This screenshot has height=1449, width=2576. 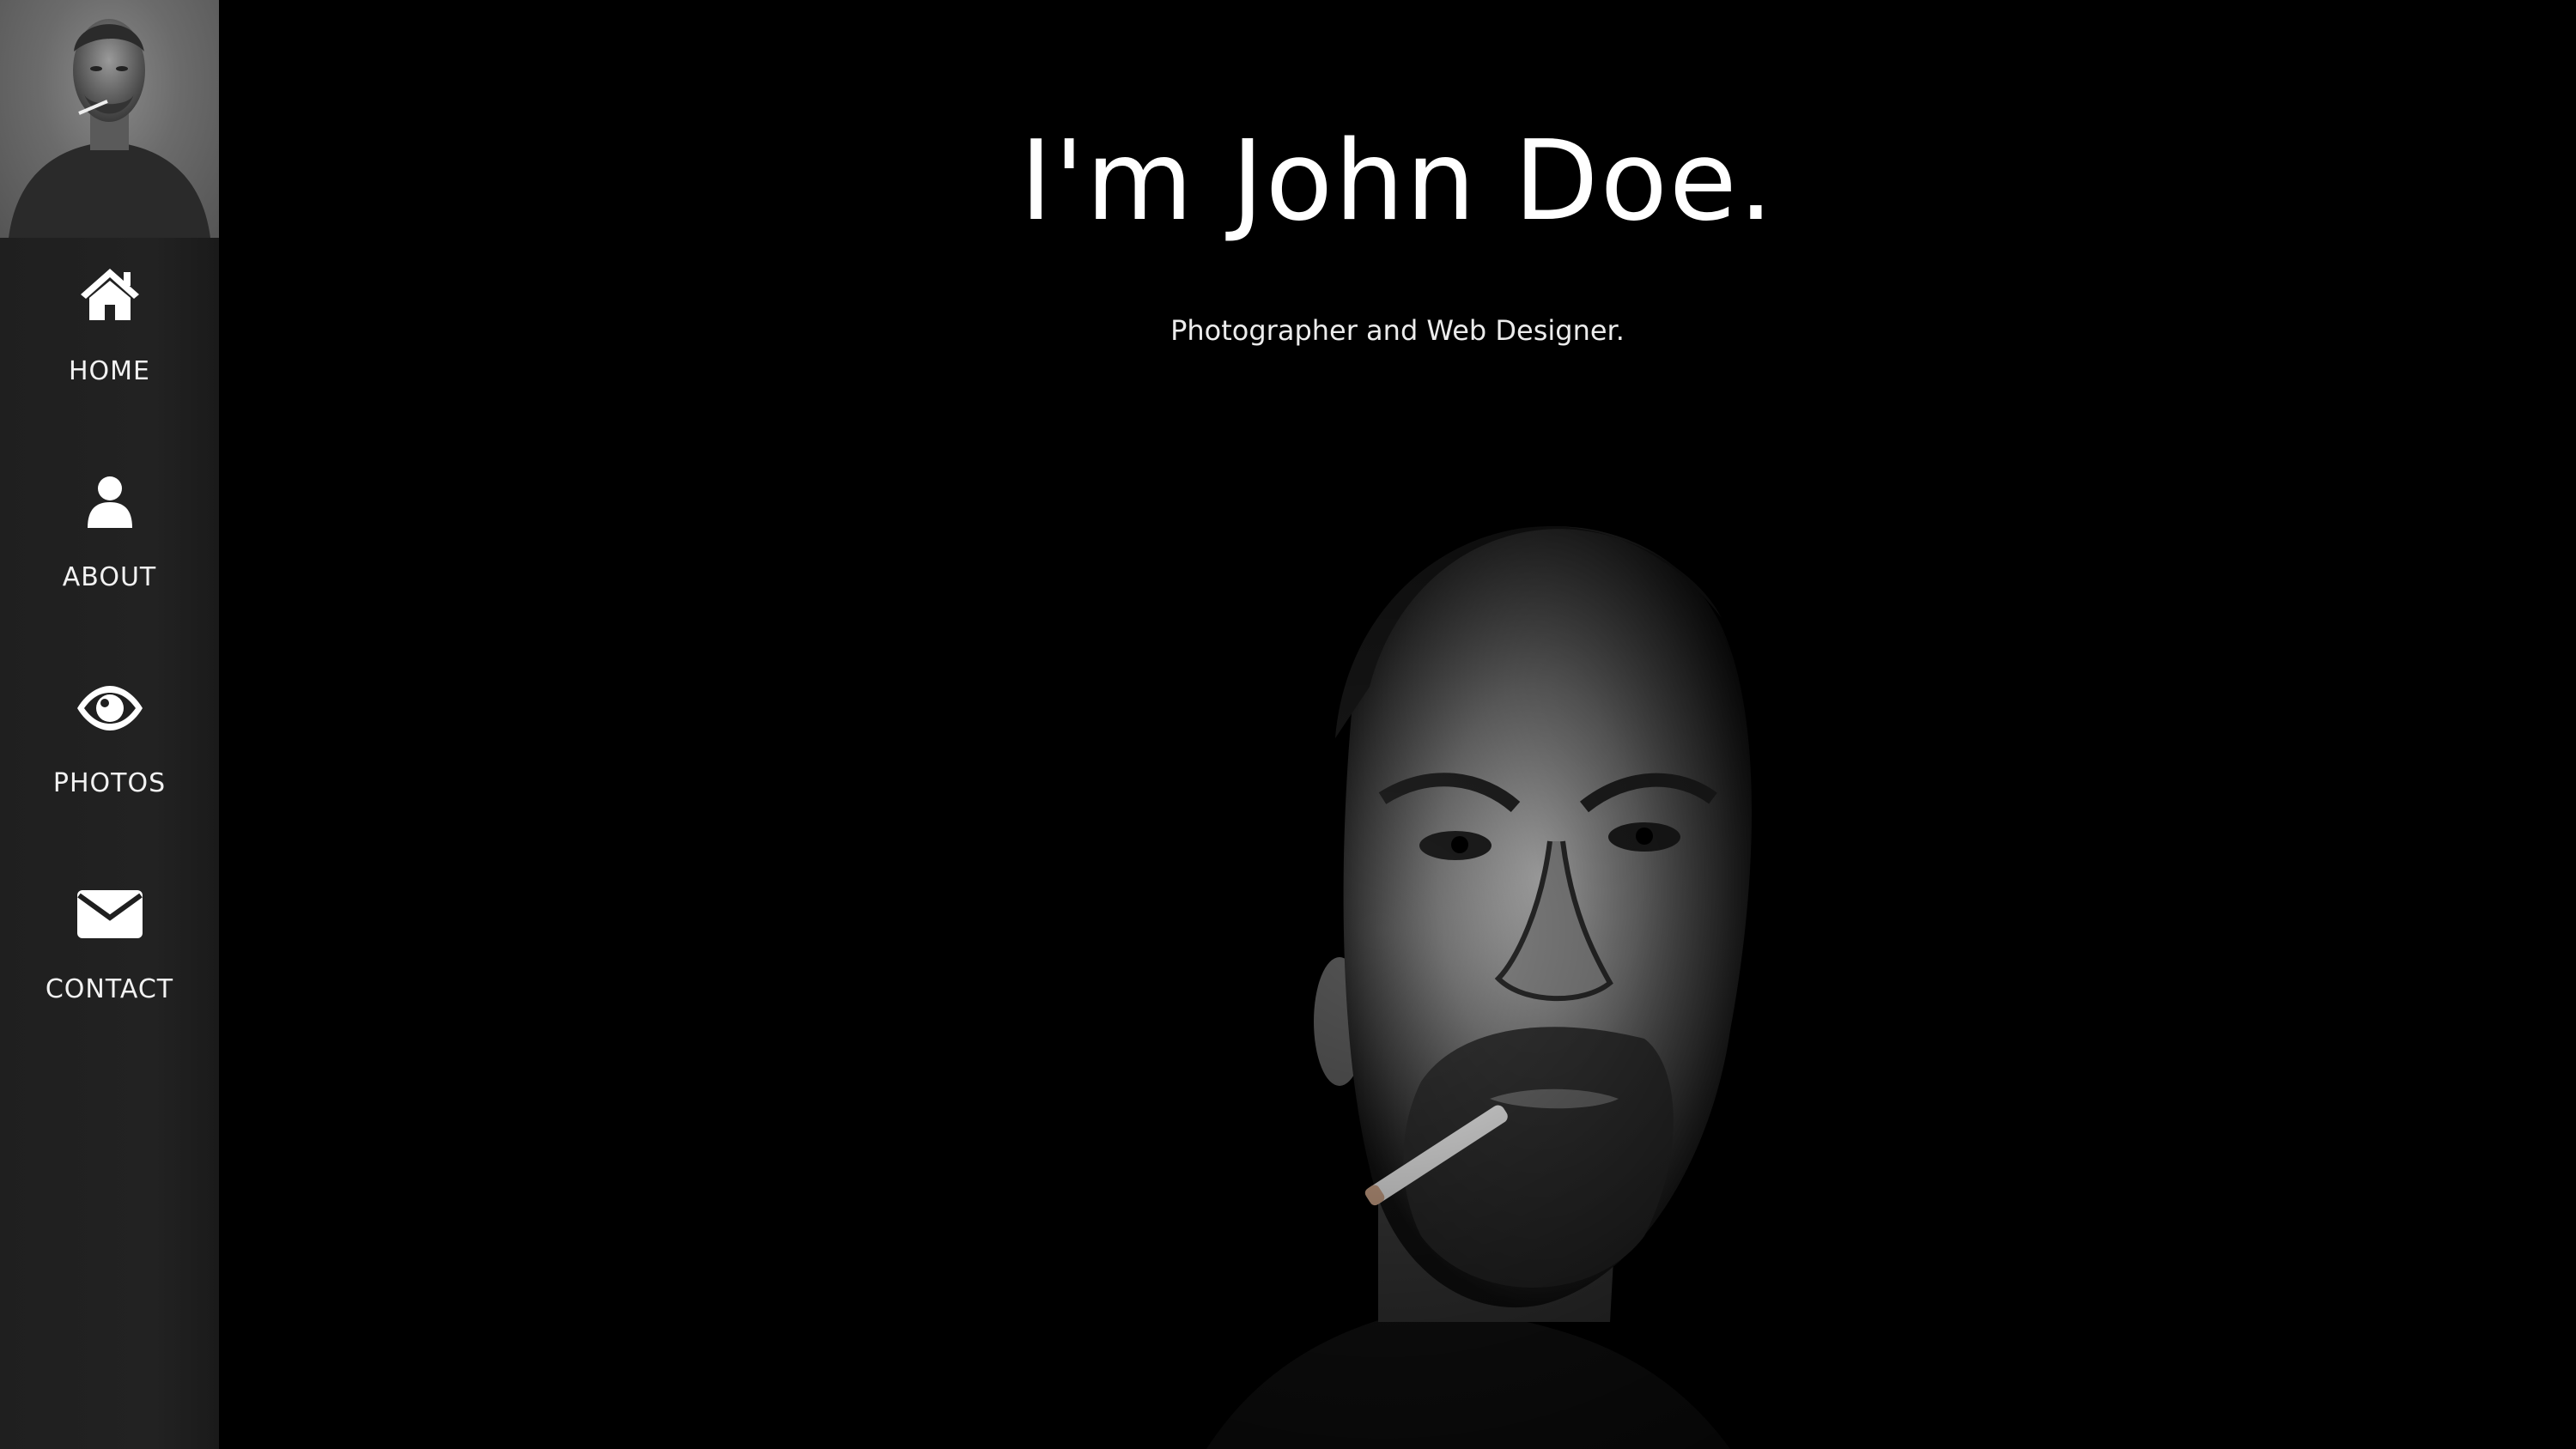 What do you see at coordinates (109, 966) in the screenshot?
I see `nav-contact: CONTACT` at bounding box center [109, 966].